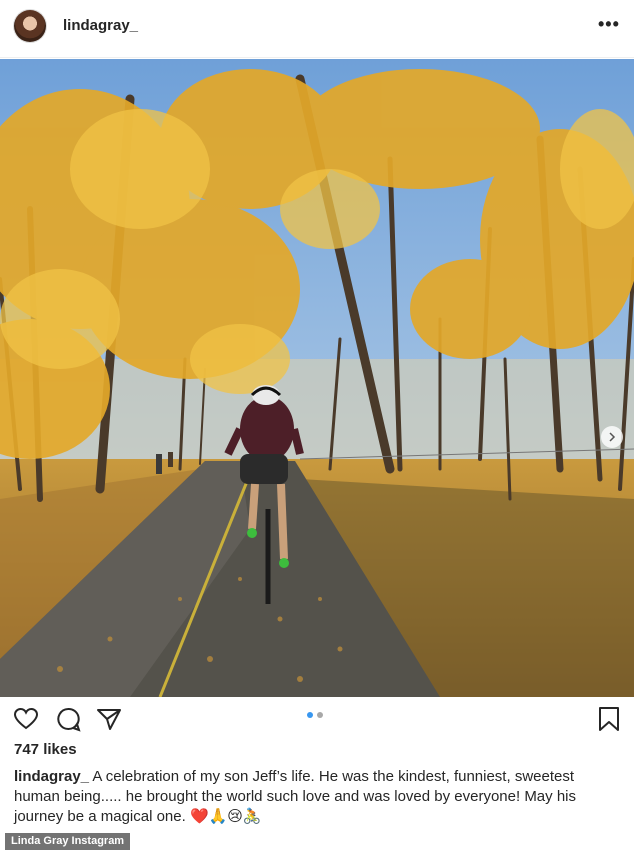 The width and height of the screenshot is (634, 850). Describe the element at coordinates (320, 715) in the screenshot. I see `carousel-dot` at that location.